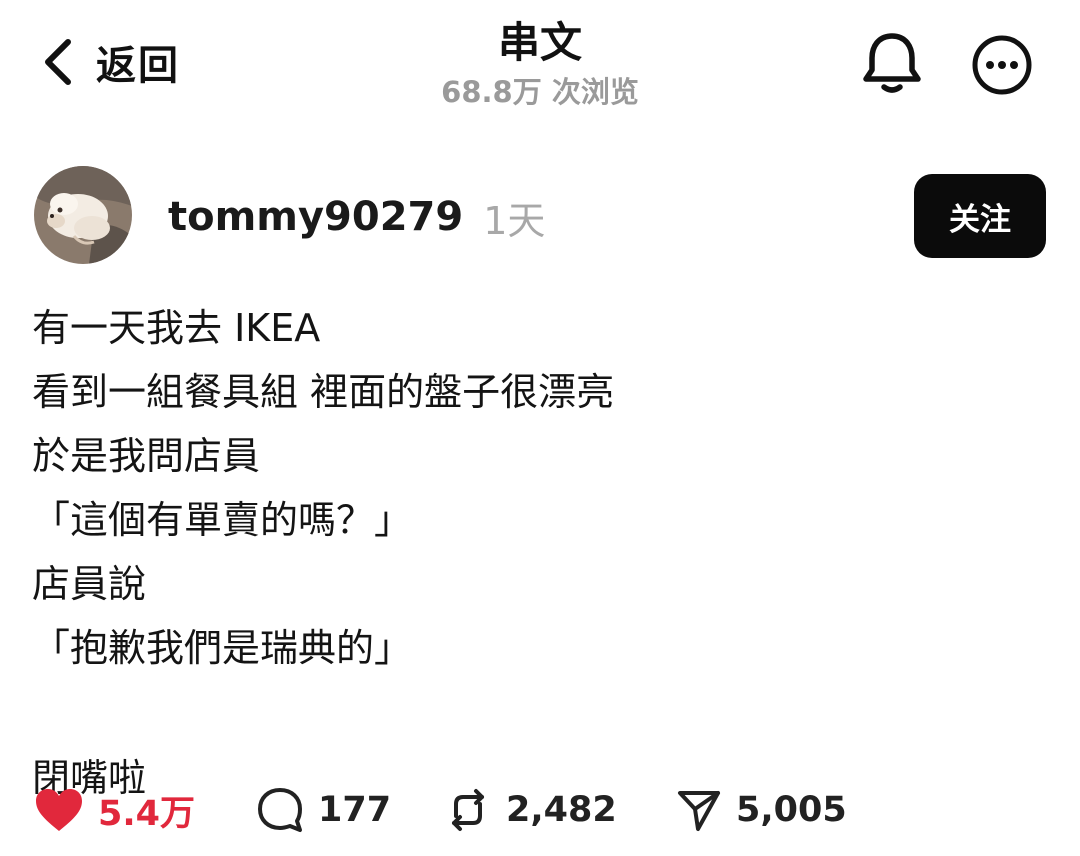  Describe the element at coordinates (138, 66) in the screenshot. I see `back-label: 返回` at that location.